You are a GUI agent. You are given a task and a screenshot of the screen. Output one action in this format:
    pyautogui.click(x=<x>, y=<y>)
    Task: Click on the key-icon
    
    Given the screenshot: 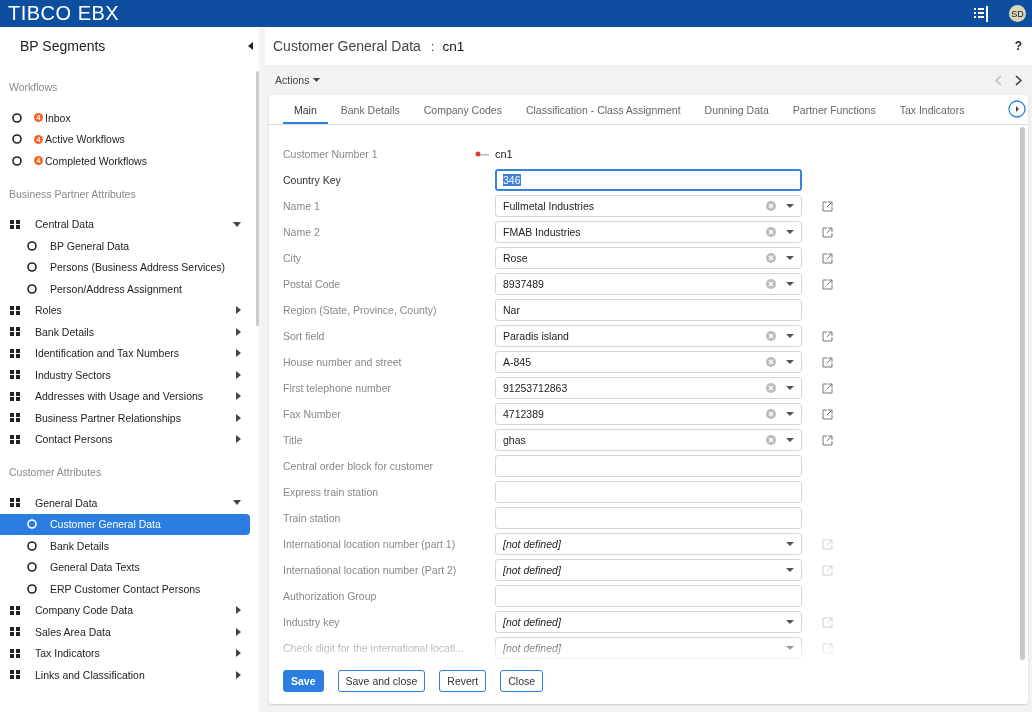 What is the action you would take?
    pyautogui.click(x=482, y=154)
    